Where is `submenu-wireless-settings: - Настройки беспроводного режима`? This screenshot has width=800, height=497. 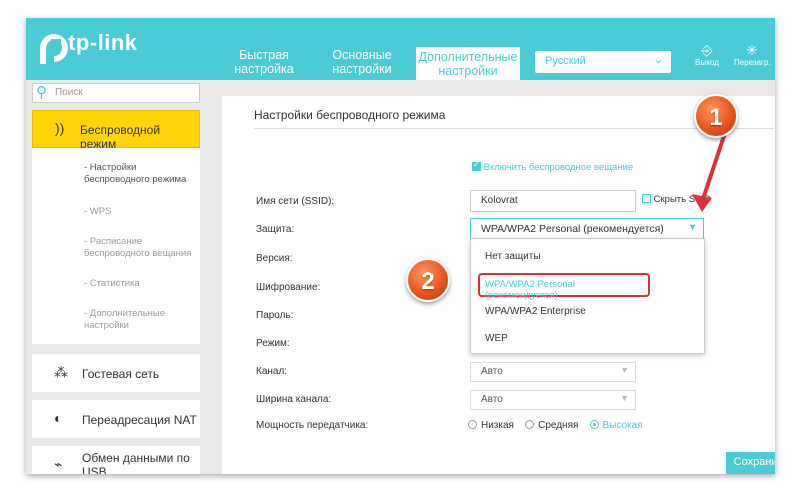 submenu-wireless-settings: - Настройки беспроводного режима is located at coordinates (135, 174).